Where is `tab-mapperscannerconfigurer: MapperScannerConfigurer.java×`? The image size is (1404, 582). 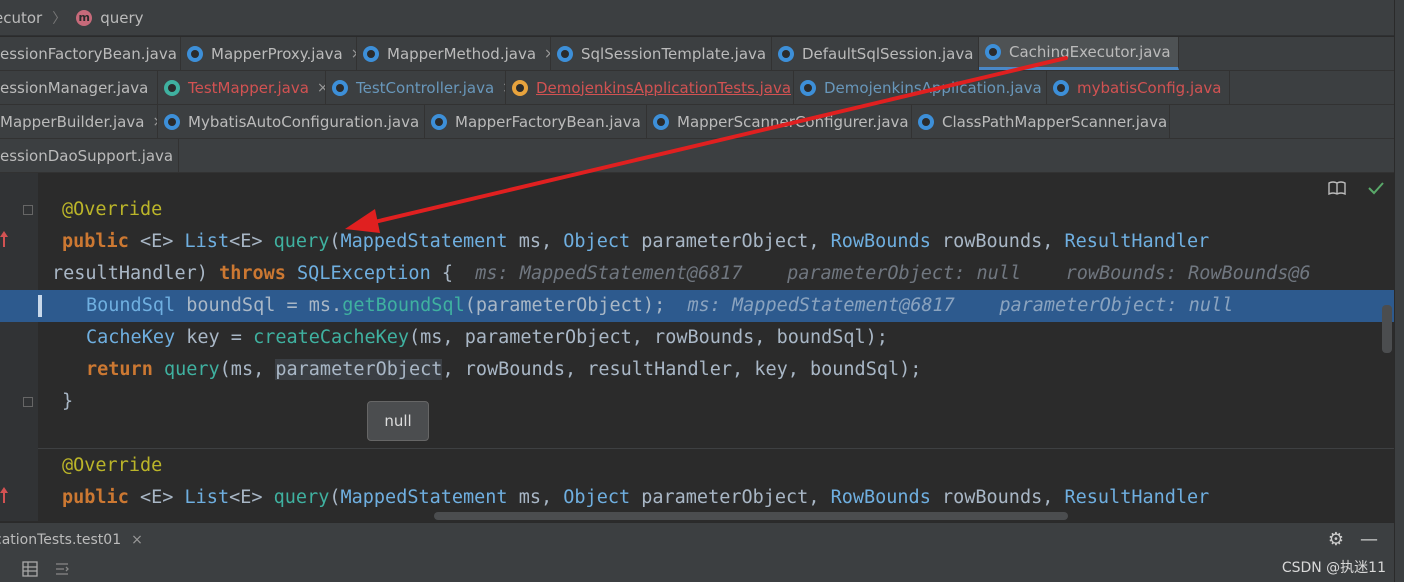
tab-mapperscannerconfigurer: MapperScannerConfigurer.java× is located at coordinates (779, 121).